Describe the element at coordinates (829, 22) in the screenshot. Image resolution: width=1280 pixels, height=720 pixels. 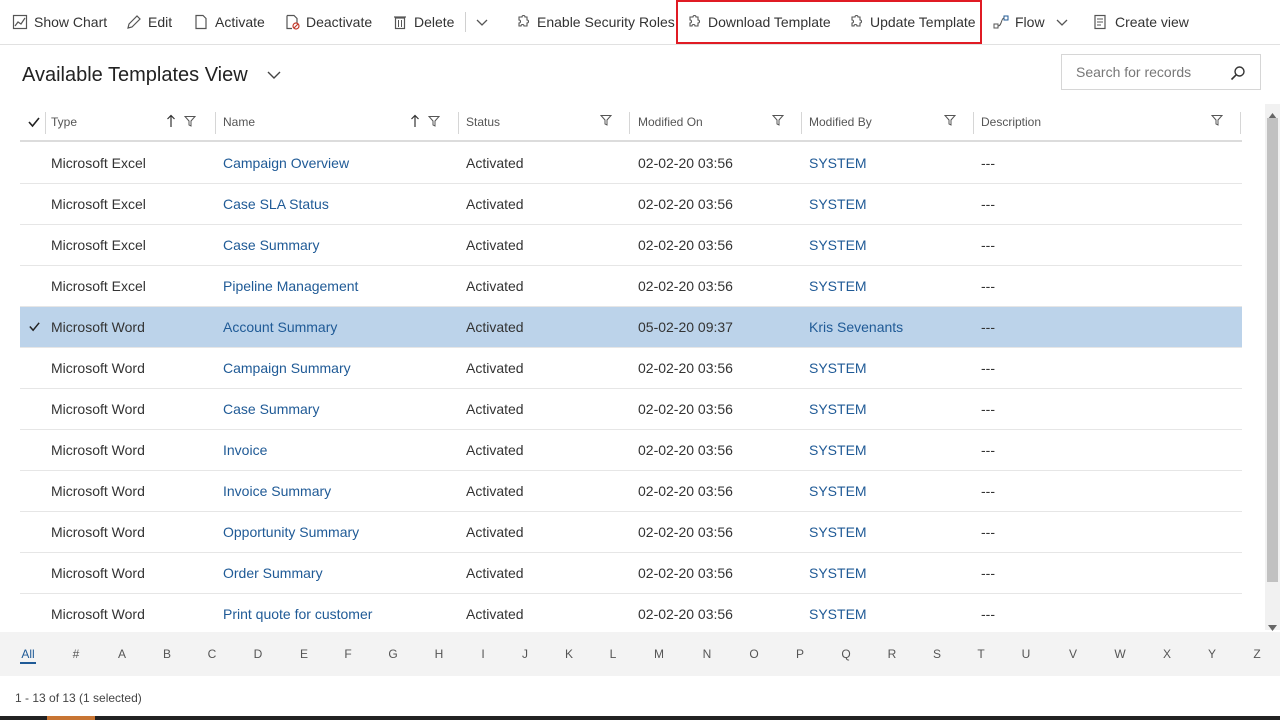
I see `highlight-box` at that location.